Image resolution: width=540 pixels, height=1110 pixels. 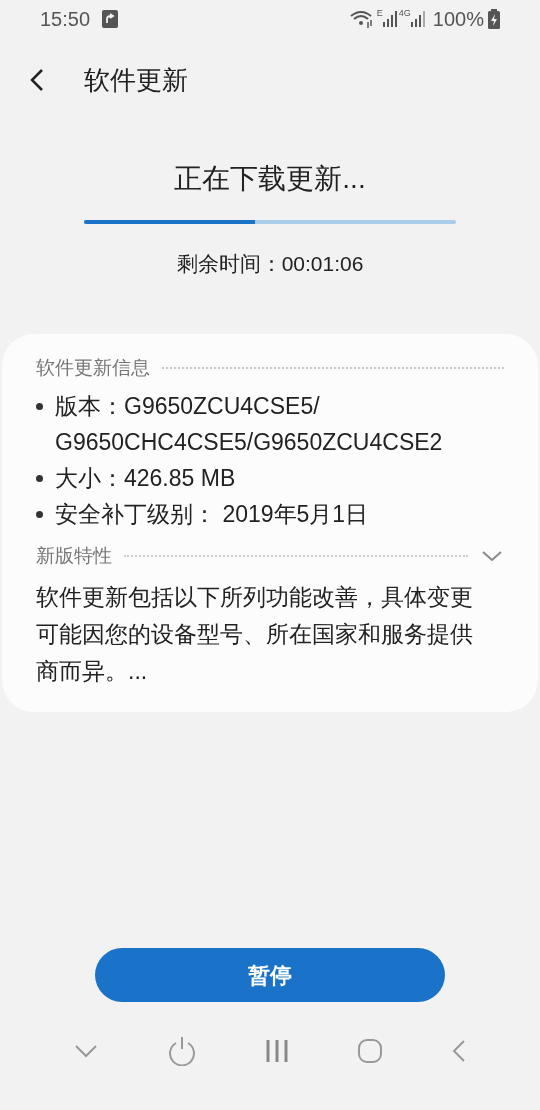 What do you see at coordinates (276, 1051) in the screenshot?
I see `recent-apps-icon` at bounding box center [276, 1051].